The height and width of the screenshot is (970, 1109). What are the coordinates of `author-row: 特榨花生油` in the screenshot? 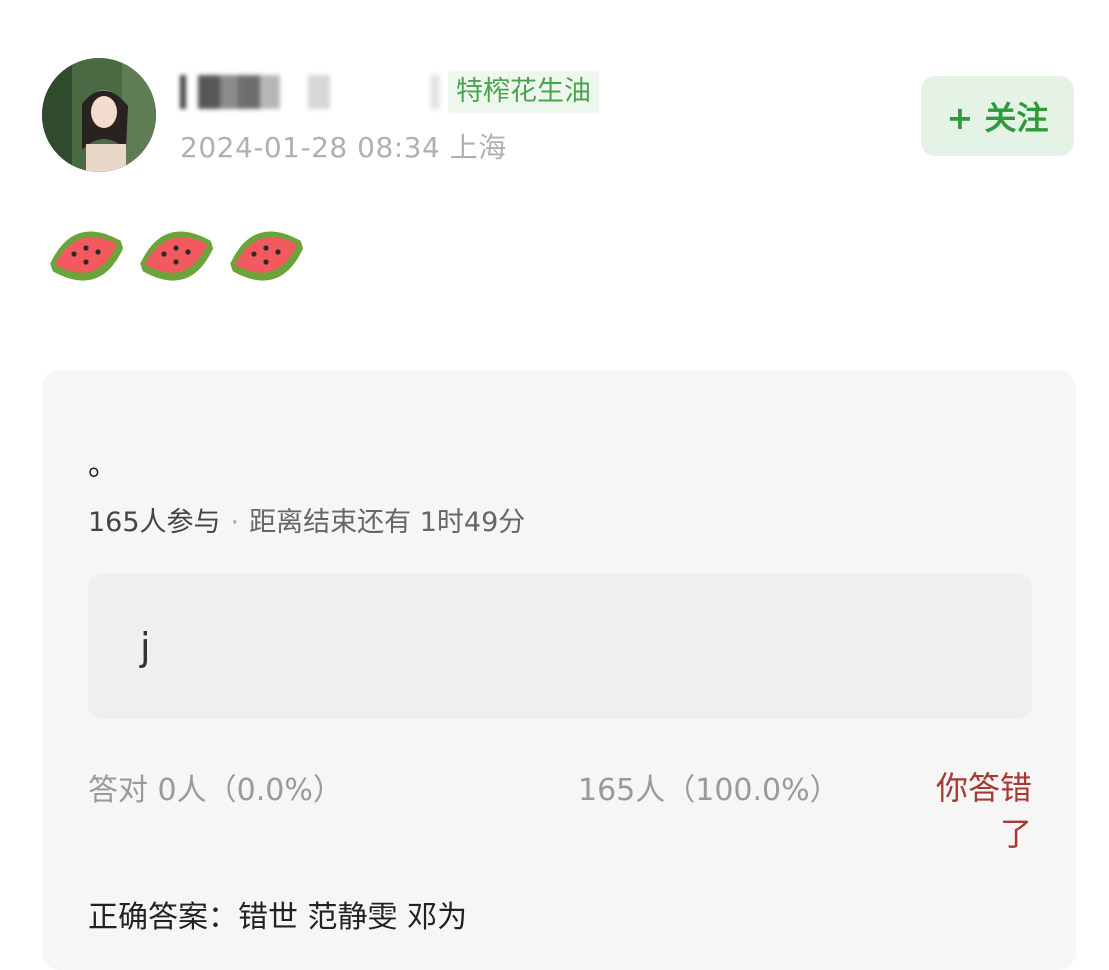 It's located at (389, 92).